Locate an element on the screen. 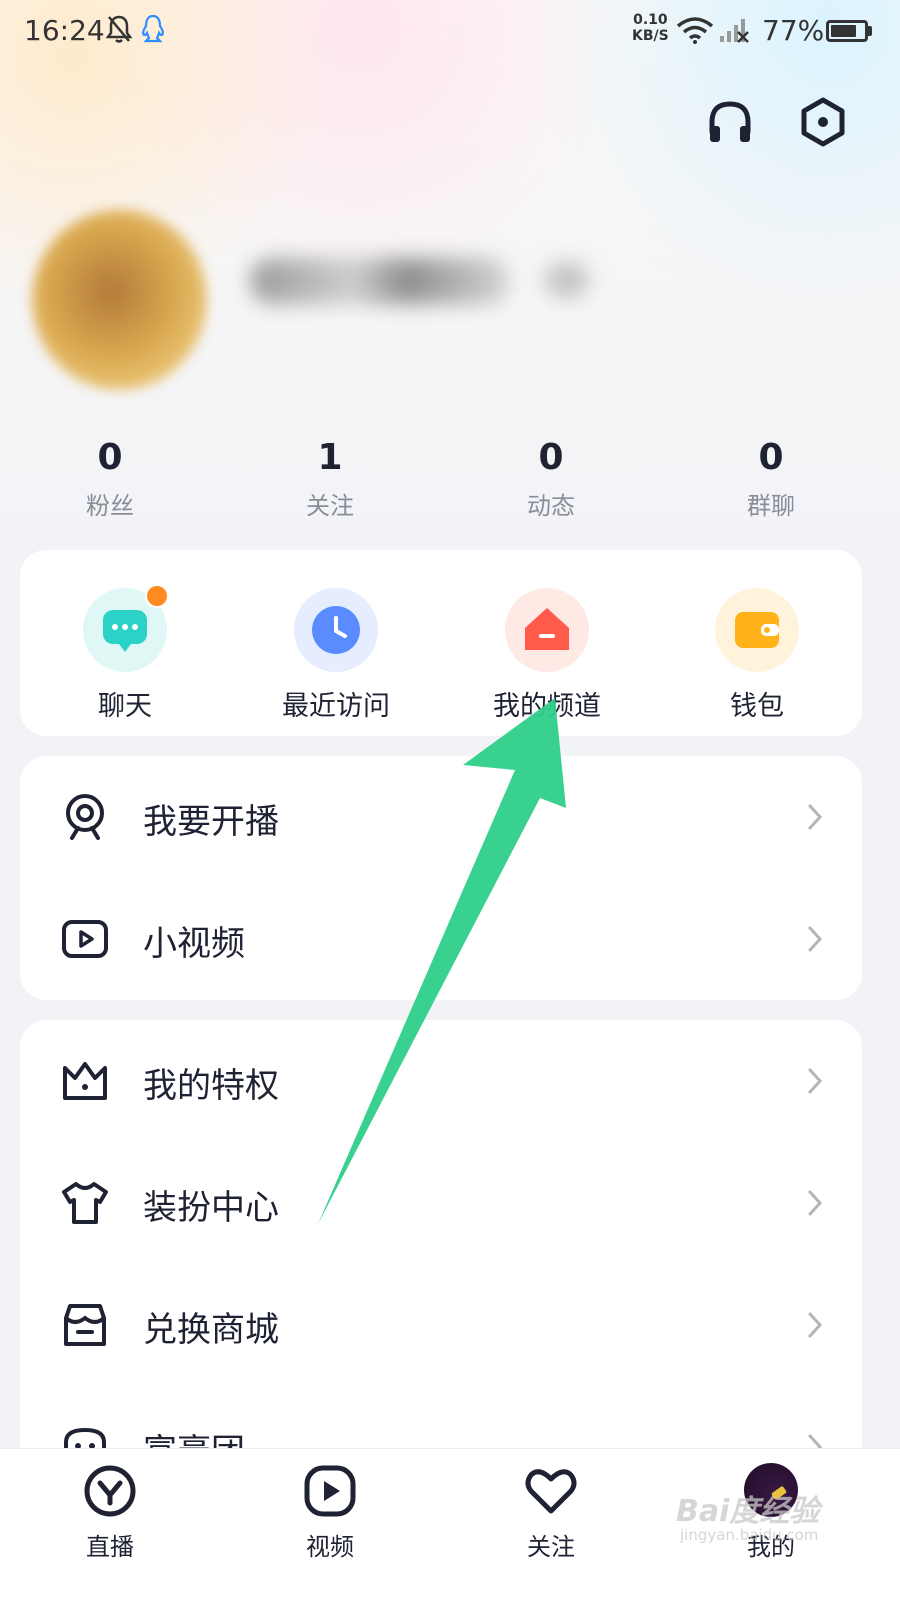 This screenshot has height=1601, width=900. menu-privileges: 我的特权 is located at coordinates (441, 1081).